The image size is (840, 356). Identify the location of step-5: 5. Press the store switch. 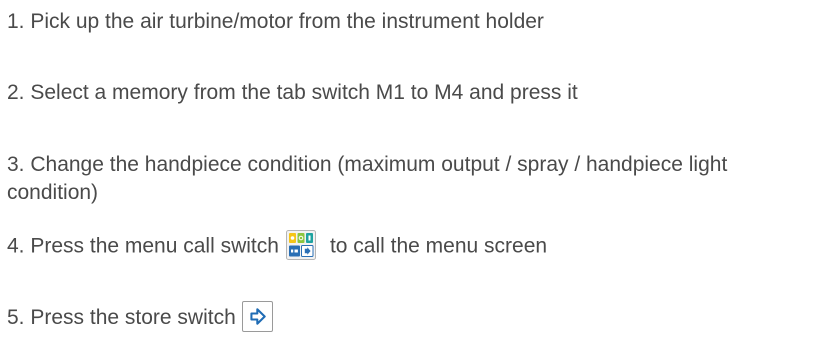
(140, 317).